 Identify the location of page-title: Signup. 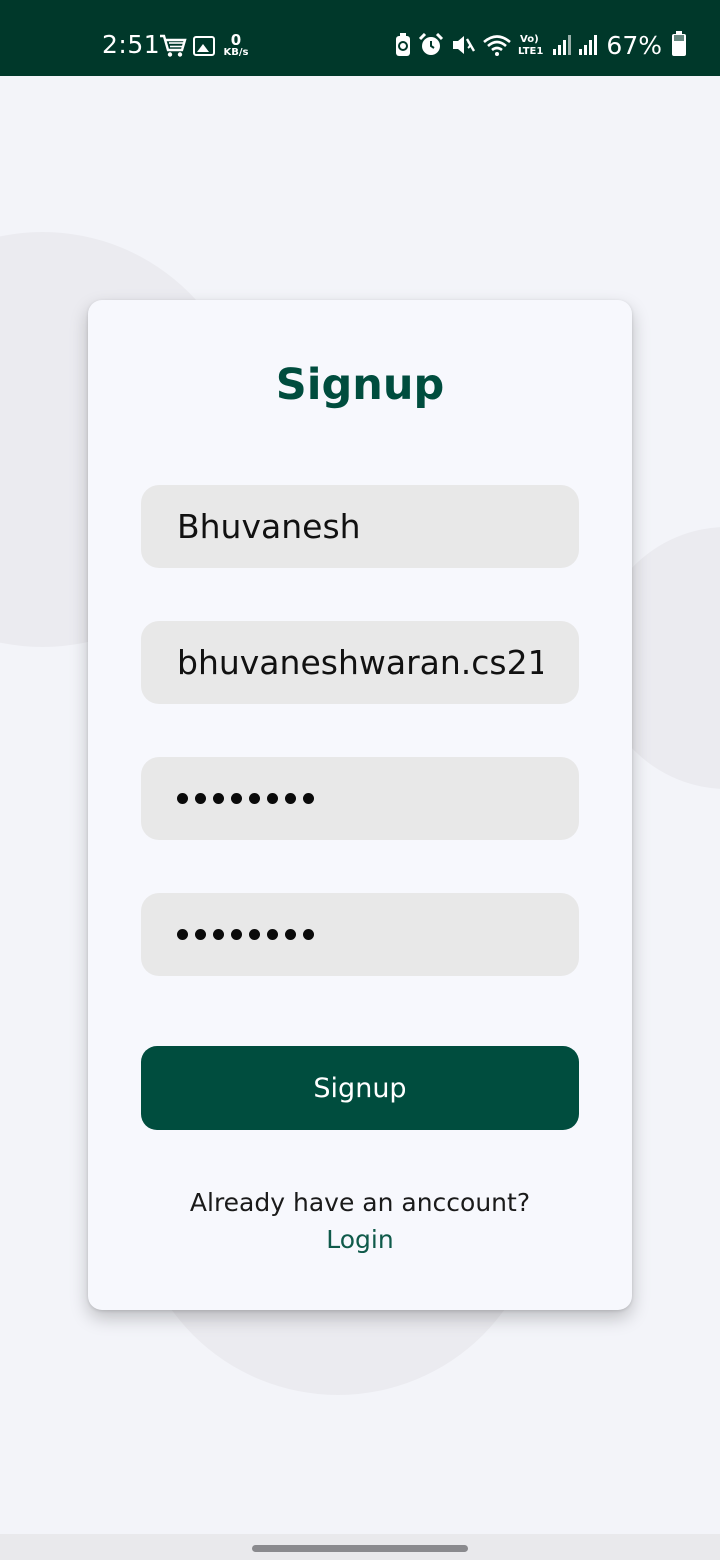
(360, 385).